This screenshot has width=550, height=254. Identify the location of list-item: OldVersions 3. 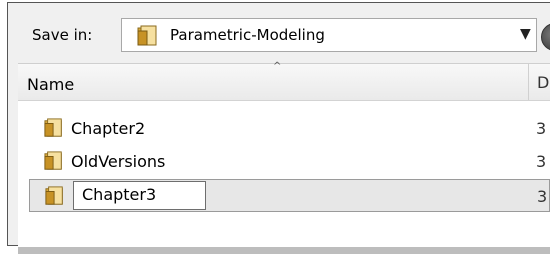
(284, 160).